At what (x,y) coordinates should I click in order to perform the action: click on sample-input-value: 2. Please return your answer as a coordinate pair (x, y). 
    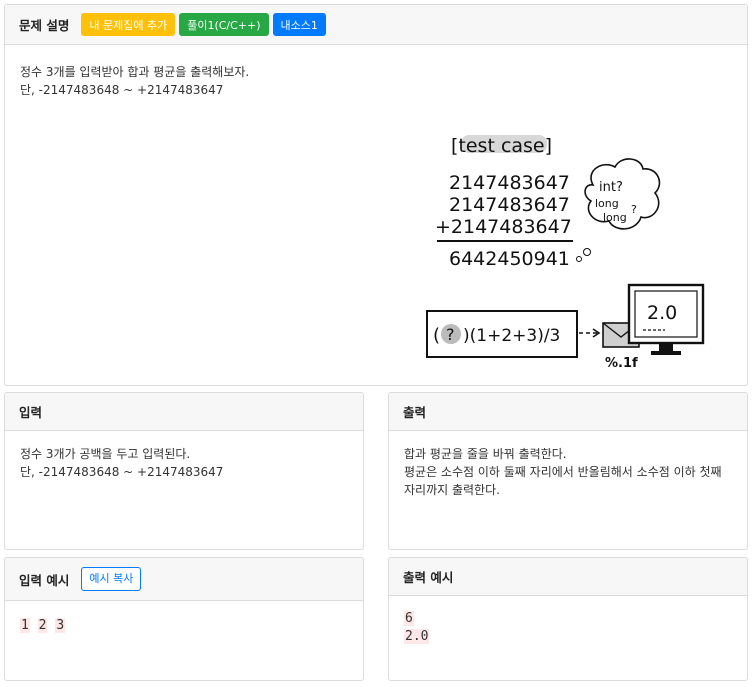
    Looking at the image, I should click on (42, 625).